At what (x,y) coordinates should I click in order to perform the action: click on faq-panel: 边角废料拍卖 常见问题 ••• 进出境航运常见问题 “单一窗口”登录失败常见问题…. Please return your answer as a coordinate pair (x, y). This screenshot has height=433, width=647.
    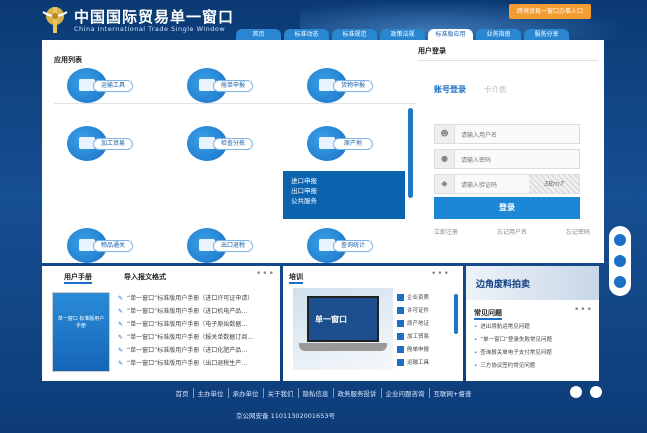
    Looking at the image, I should click on (532, 323).